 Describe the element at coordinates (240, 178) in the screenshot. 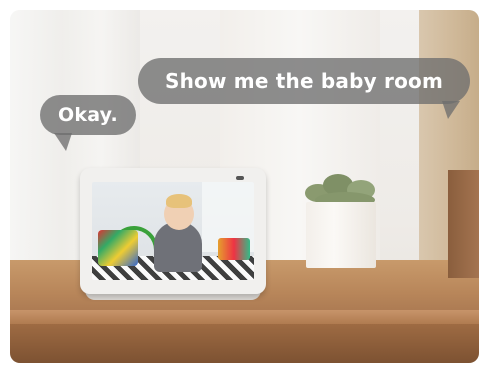

I see `camera-icon` at that location.